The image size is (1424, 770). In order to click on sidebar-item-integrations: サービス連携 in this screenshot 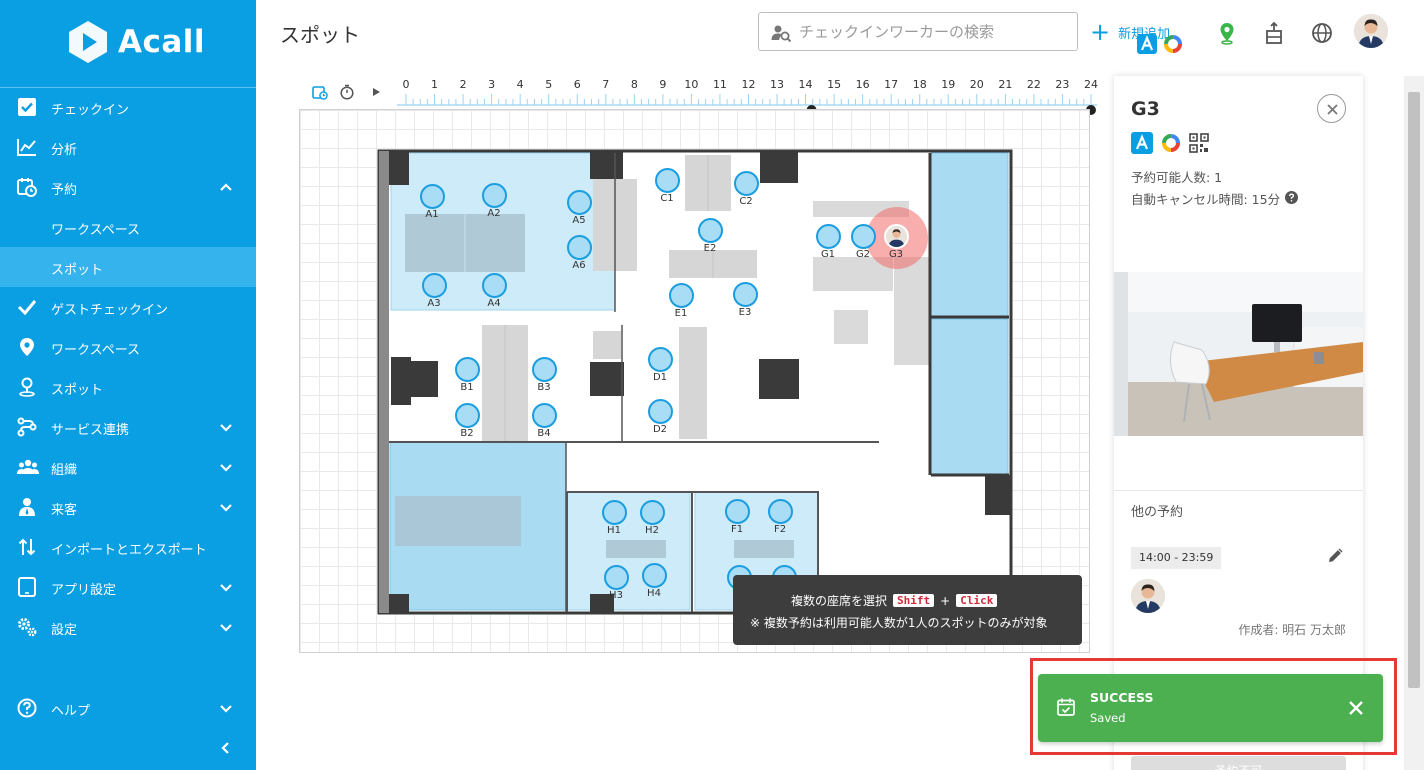, I will do `click(128, 427)`.